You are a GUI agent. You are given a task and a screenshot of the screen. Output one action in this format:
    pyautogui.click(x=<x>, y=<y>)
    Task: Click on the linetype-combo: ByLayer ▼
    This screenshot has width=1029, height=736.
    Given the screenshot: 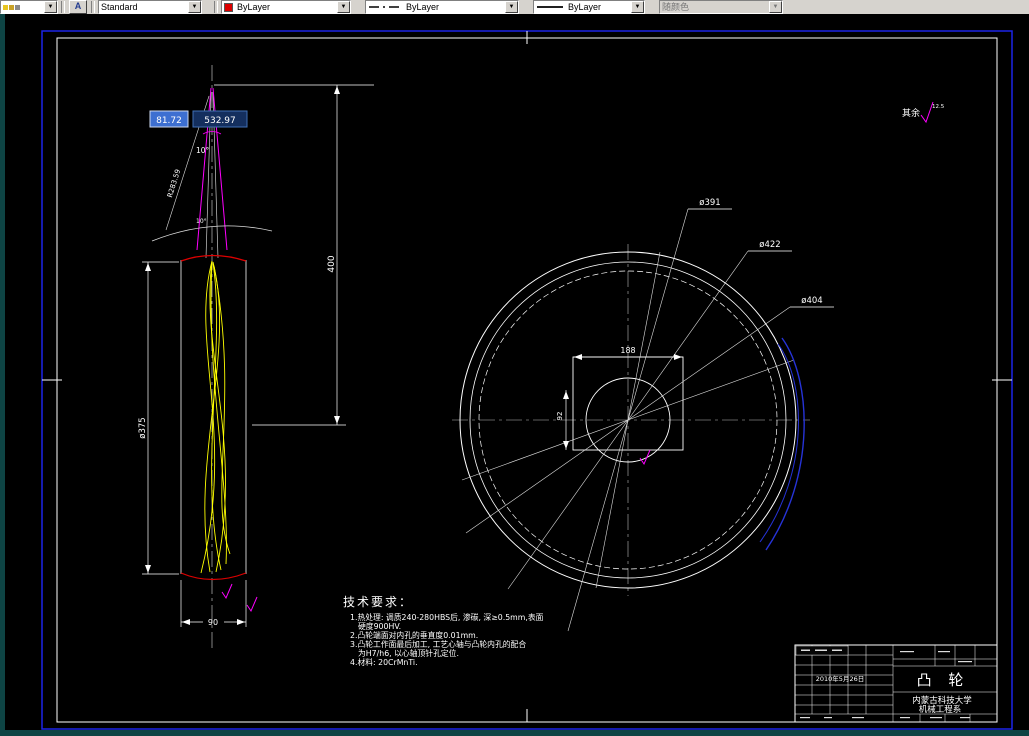 What is the action you would take?
    pyautogui.click(x=442, y=7)
    